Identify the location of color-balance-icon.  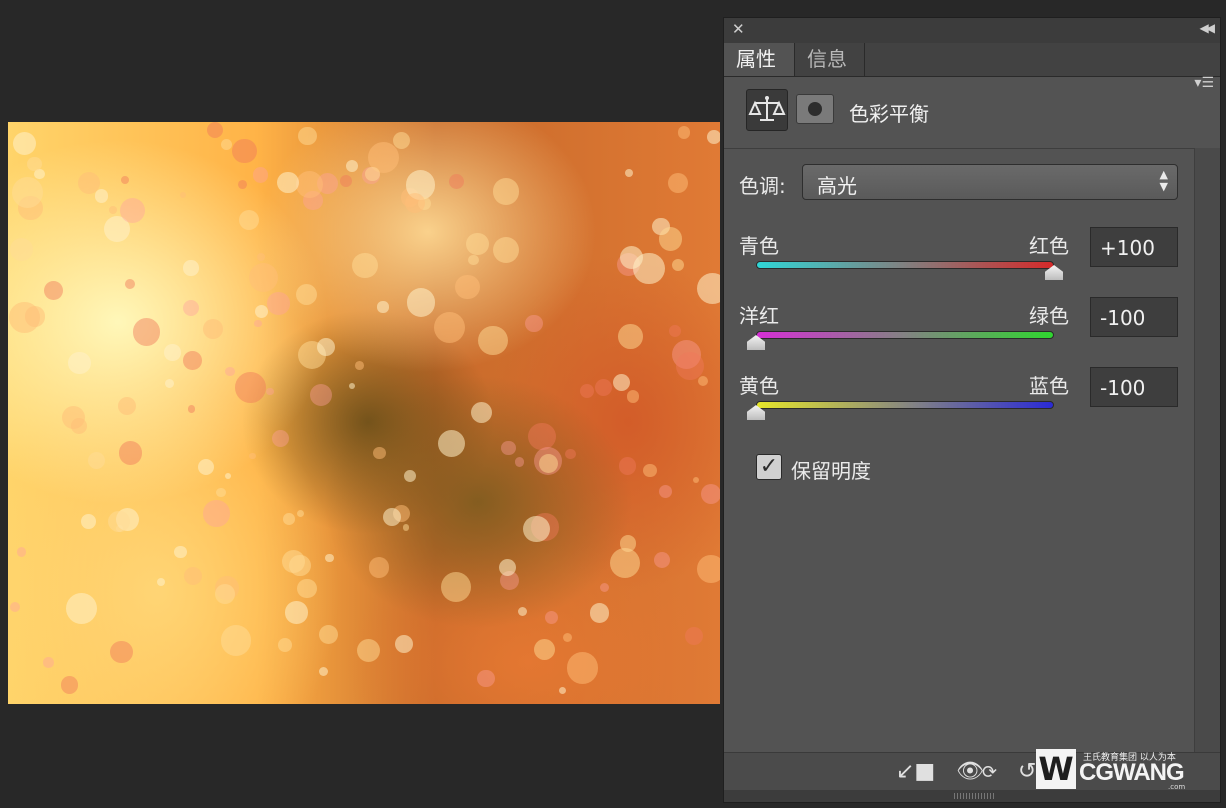
(767, 110).